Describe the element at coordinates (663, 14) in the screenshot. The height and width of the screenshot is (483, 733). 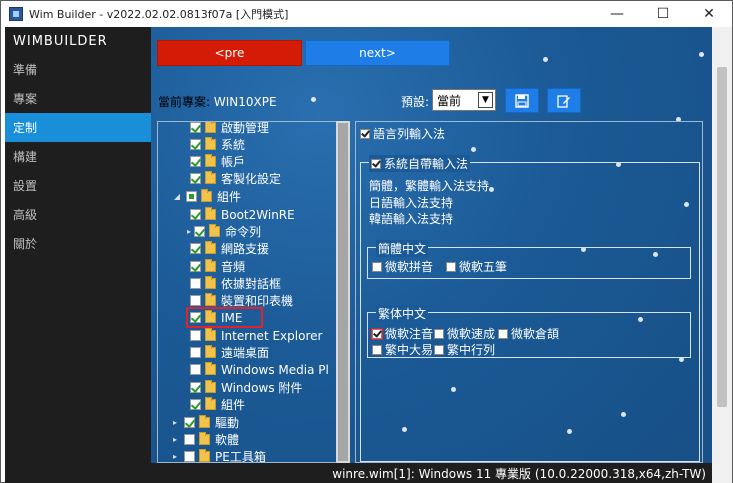
I see `maximize-button: ☐` at that location.